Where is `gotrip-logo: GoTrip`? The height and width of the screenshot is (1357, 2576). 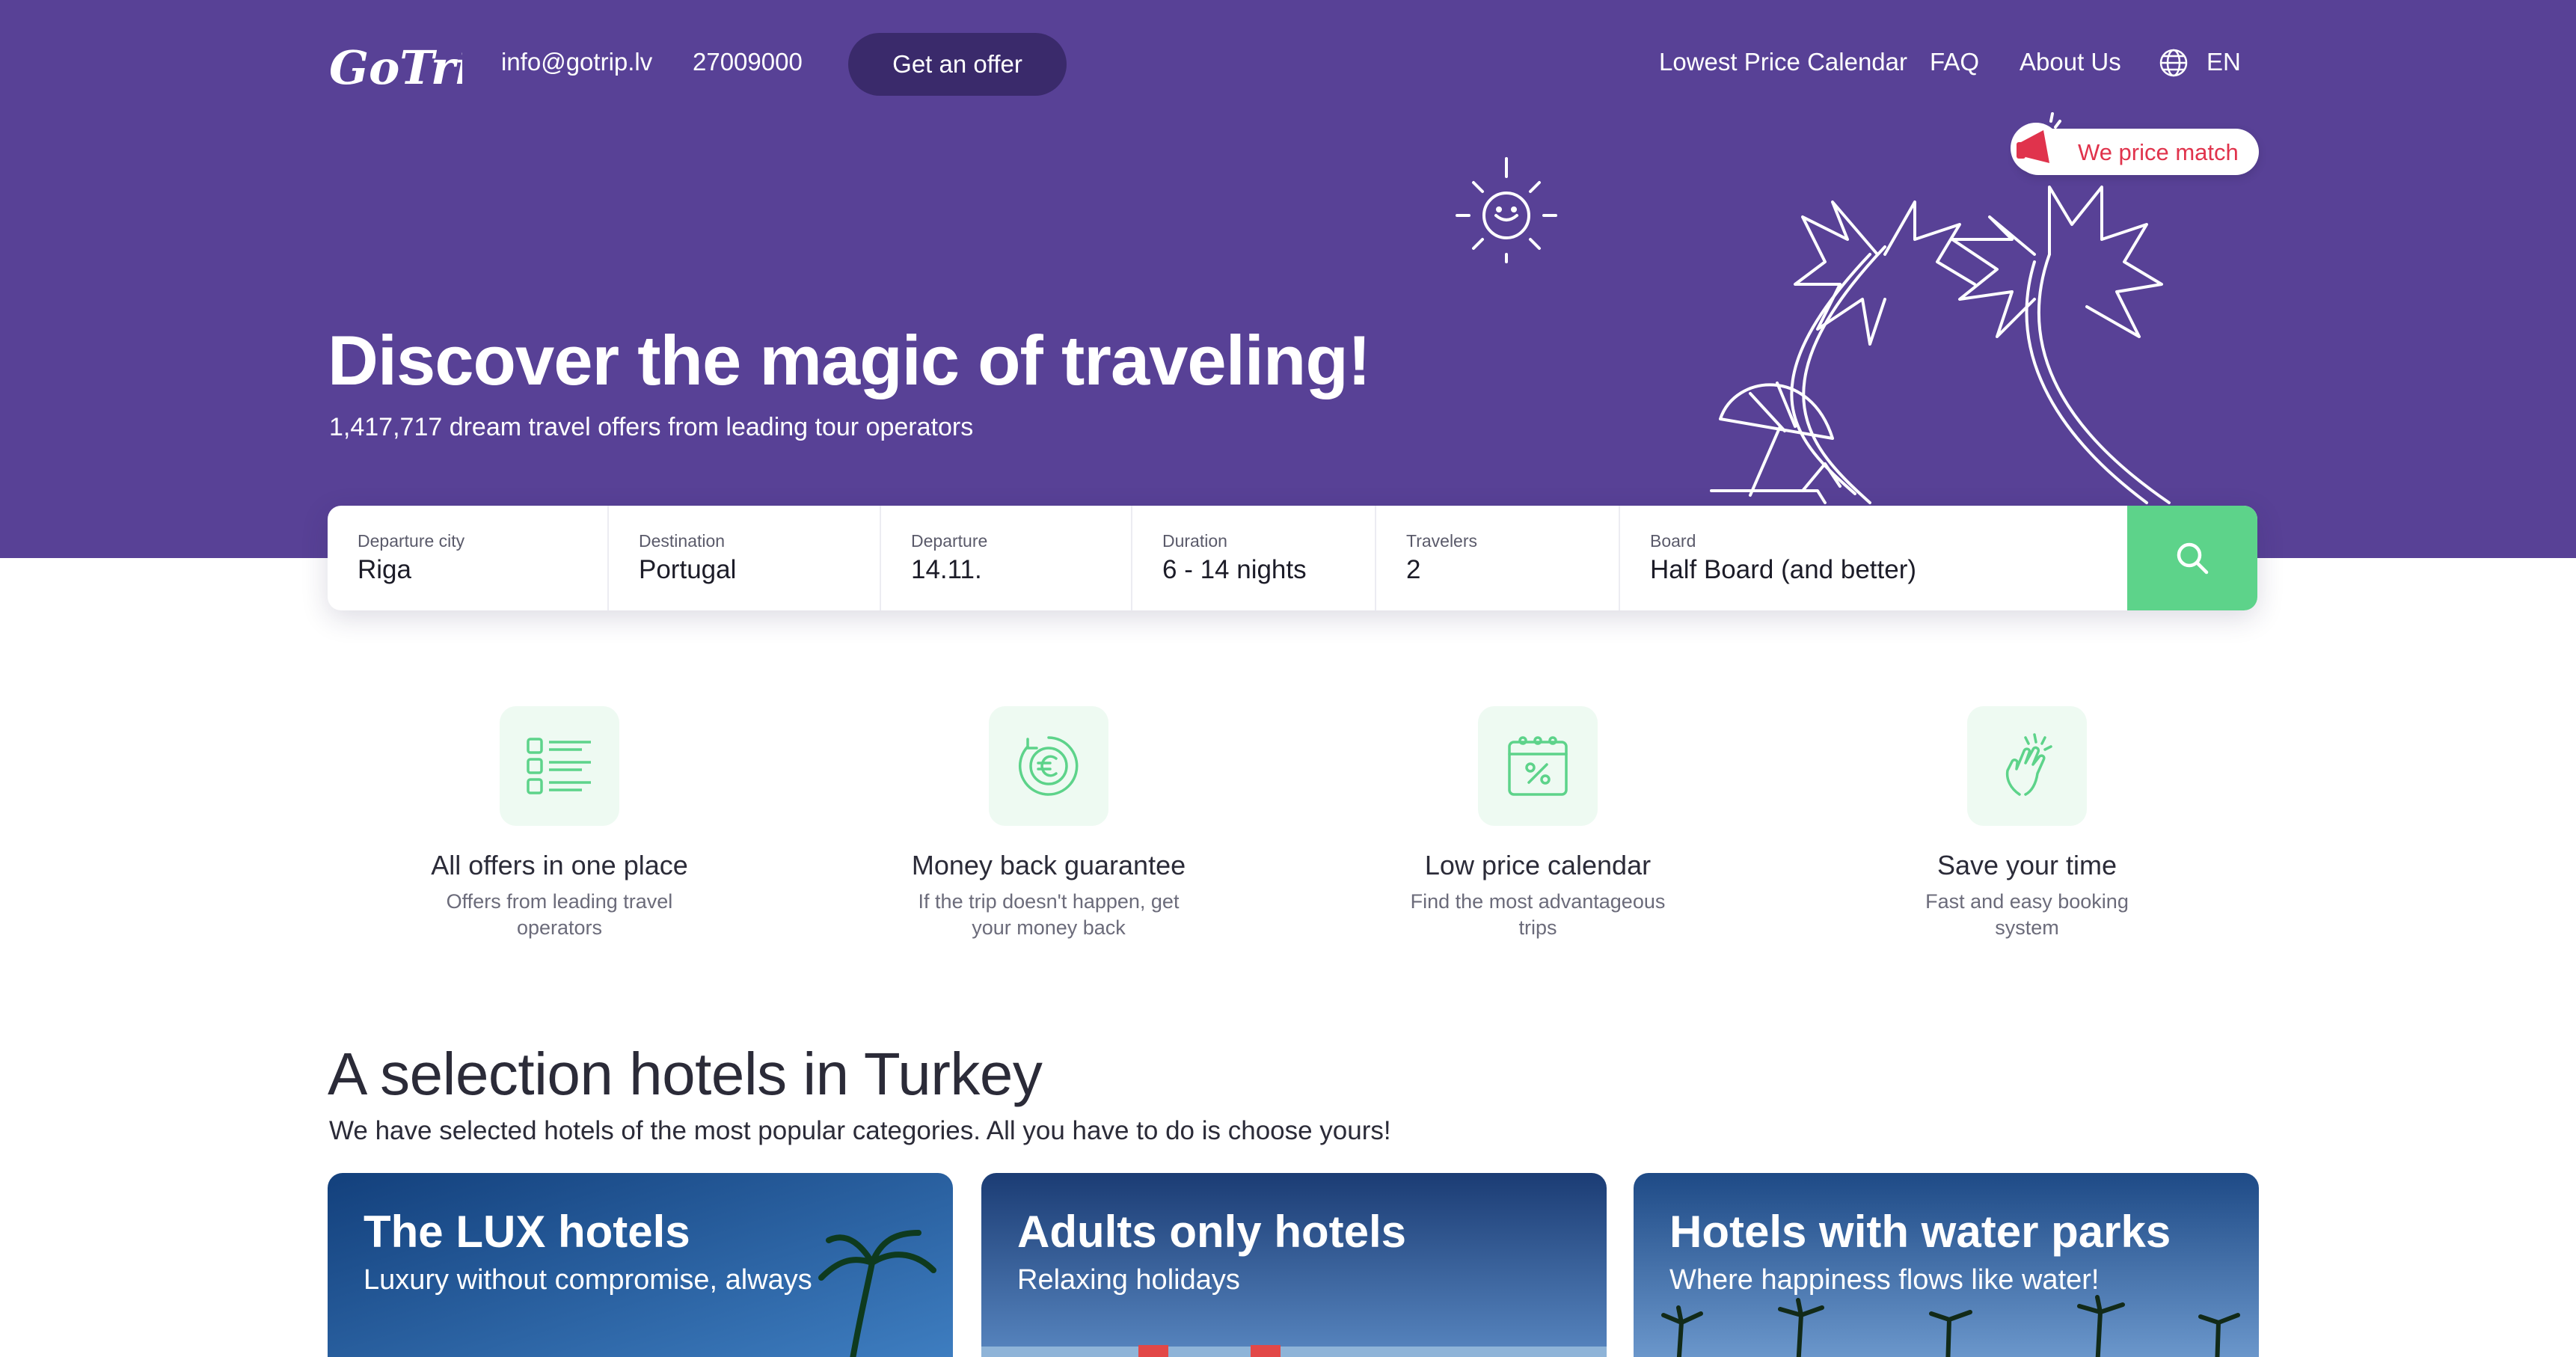
gotrip-logo: GoTrip is located at coordinates (395, 68).